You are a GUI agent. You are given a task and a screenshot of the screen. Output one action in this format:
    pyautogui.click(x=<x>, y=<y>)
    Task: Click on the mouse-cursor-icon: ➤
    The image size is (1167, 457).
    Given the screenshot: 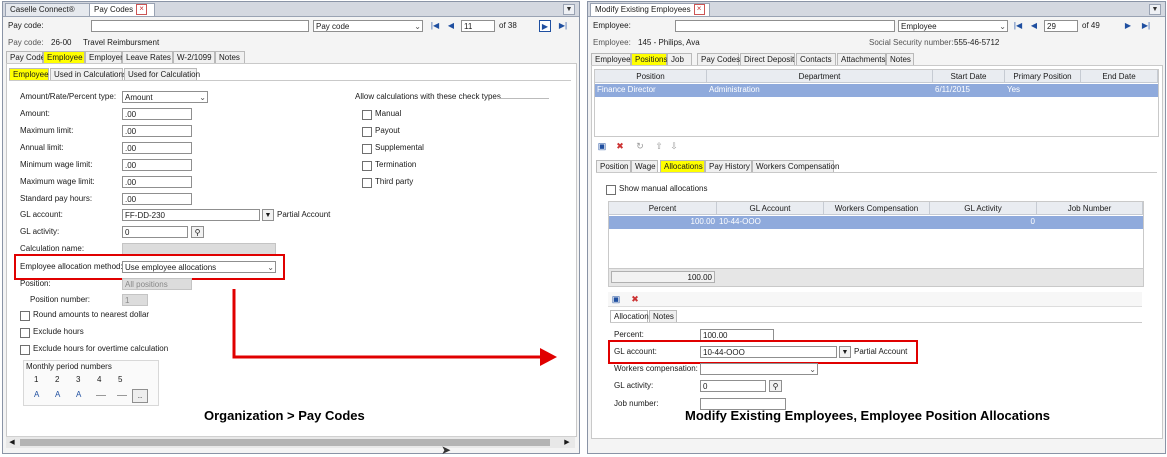 What is the action you would take?
    pyautogui.click(x=446, y=450)
    